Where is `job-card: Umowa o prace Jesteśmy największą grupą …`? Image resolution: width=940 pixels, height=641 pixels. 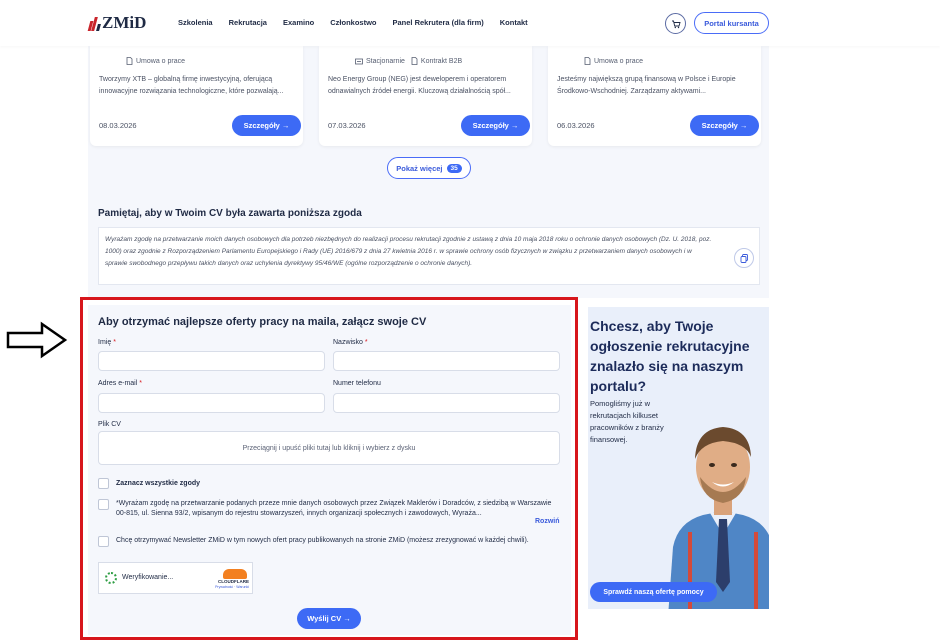
job-card: Umowa o prace Jesteśmy największą grupą … is located at coordinates (654, 96).